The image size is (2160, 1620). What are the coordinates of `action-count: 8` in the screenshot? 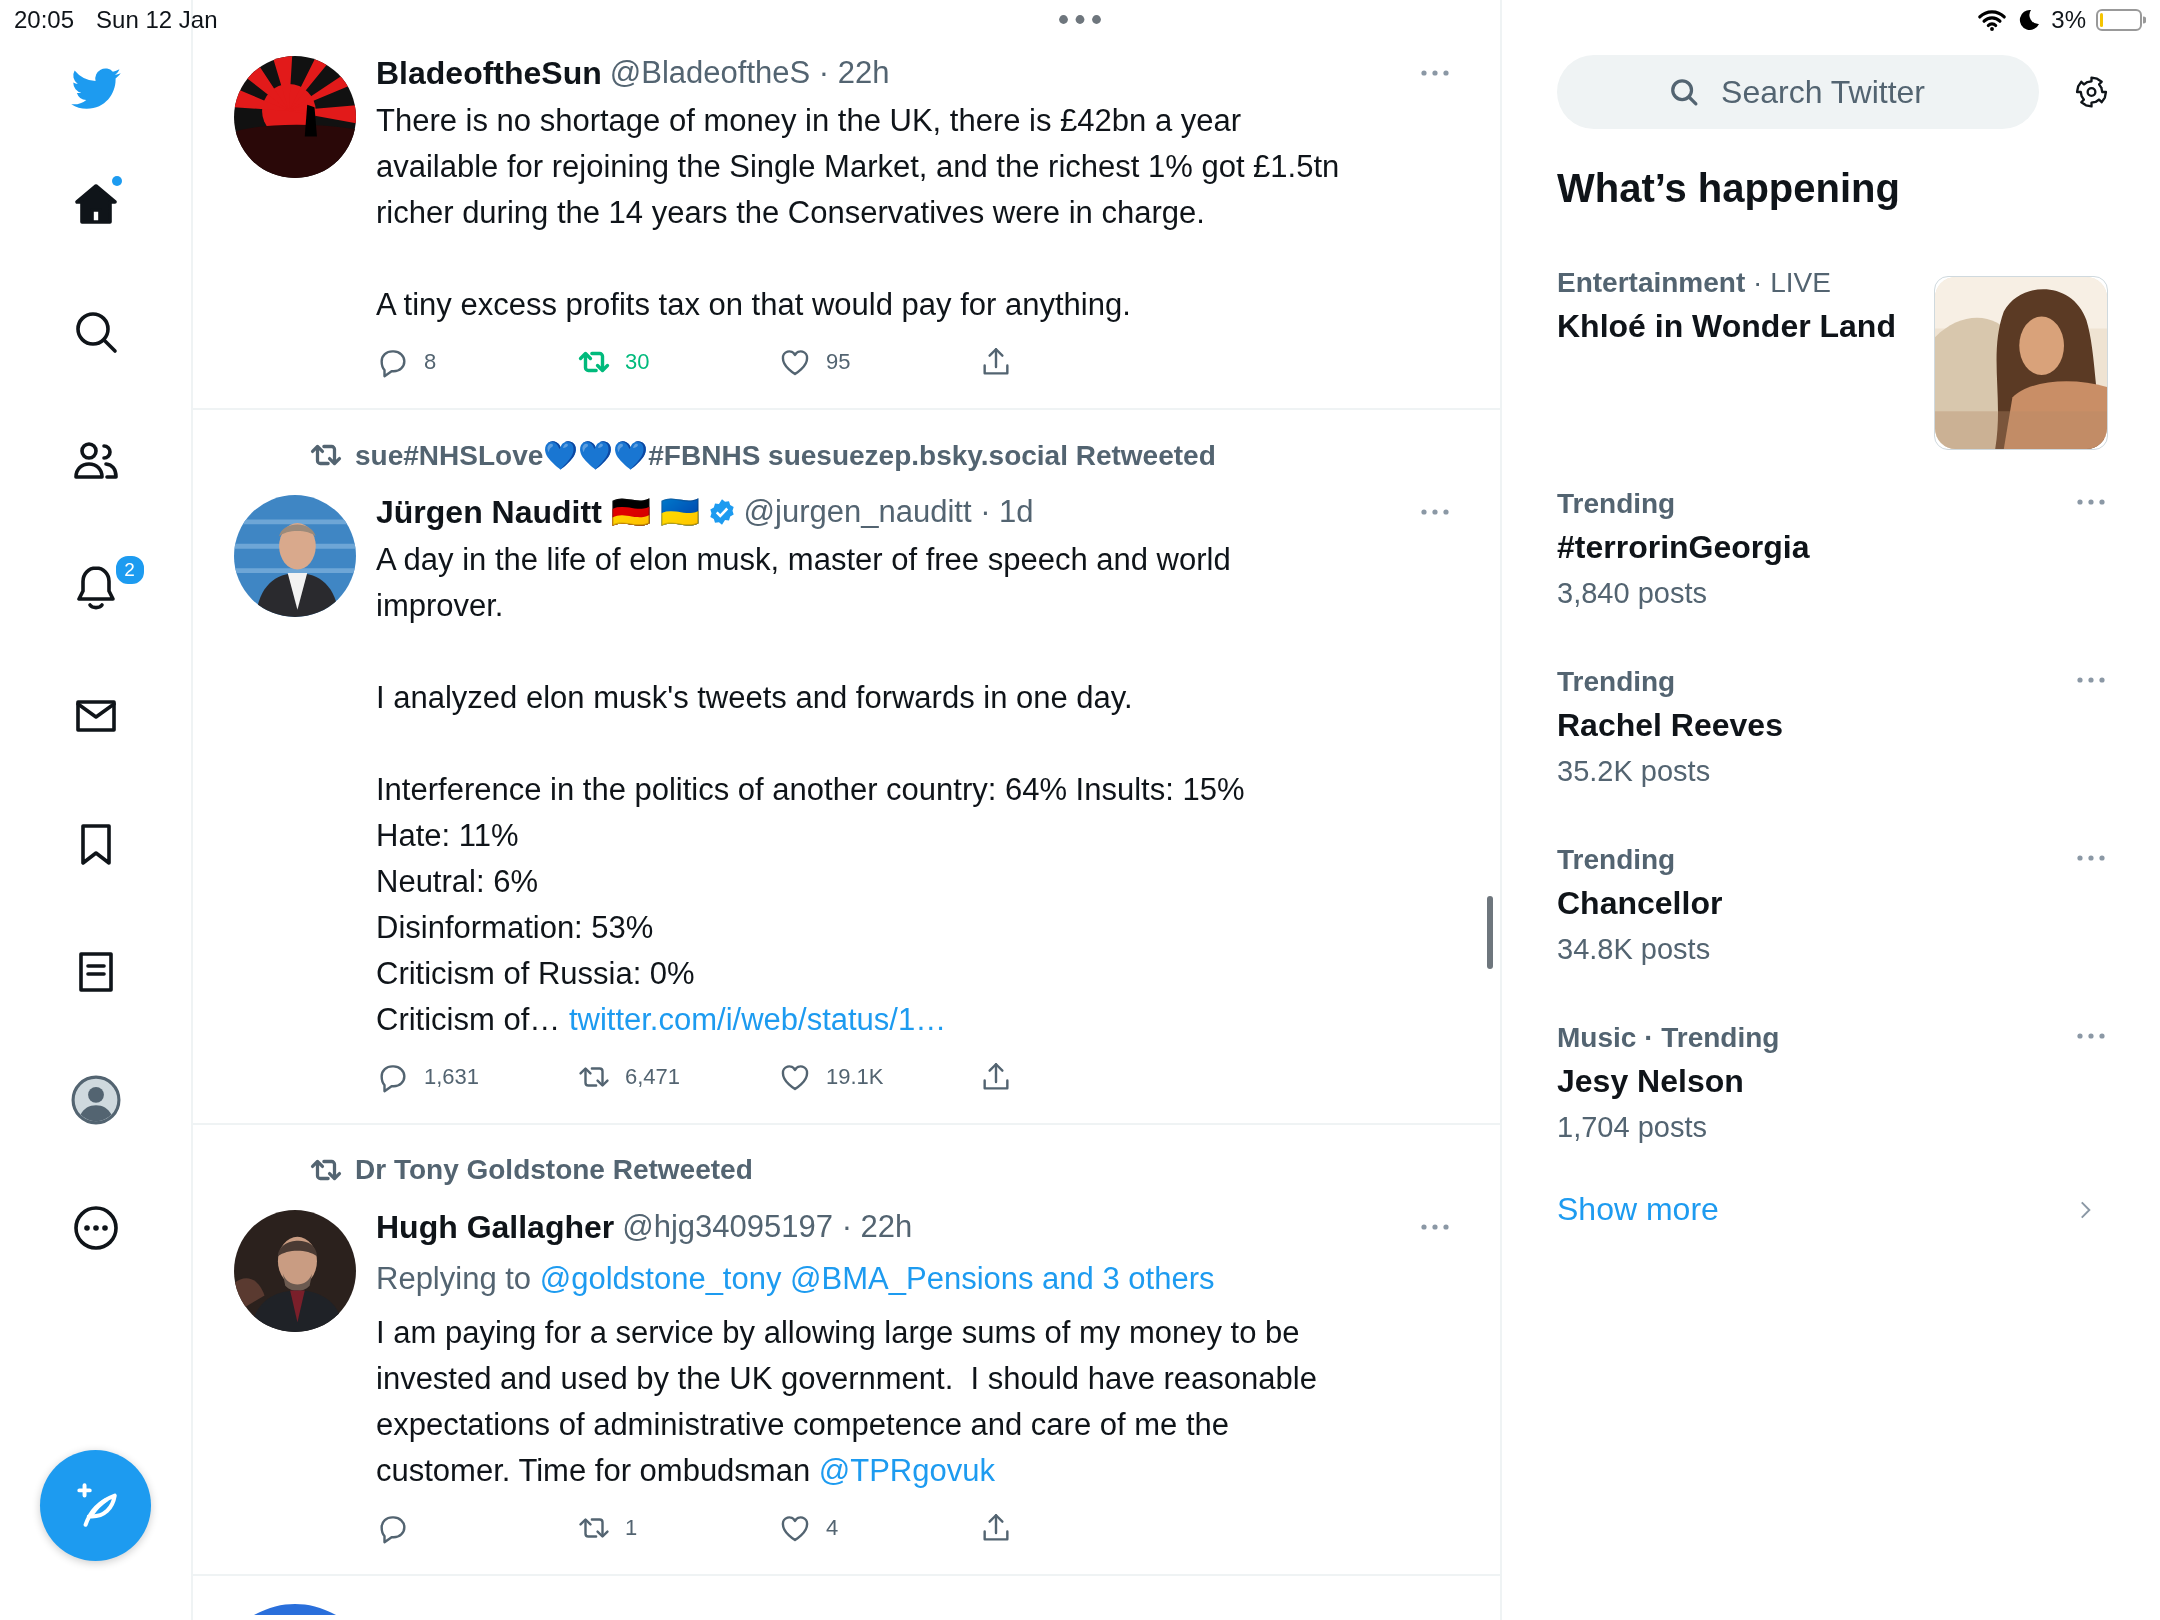 It's located at (430, 362).